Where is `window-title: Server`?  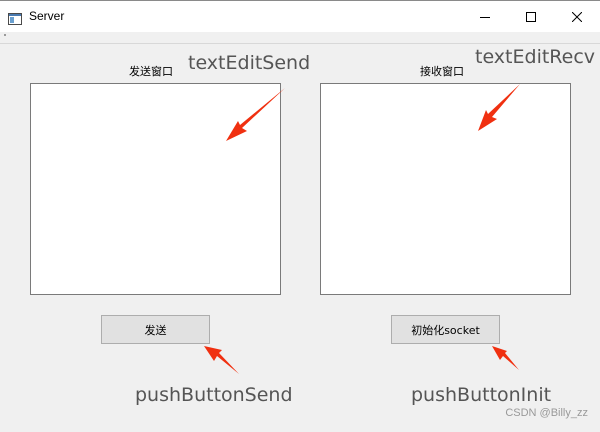
window-title: Server is located at coordinates (47, 16).